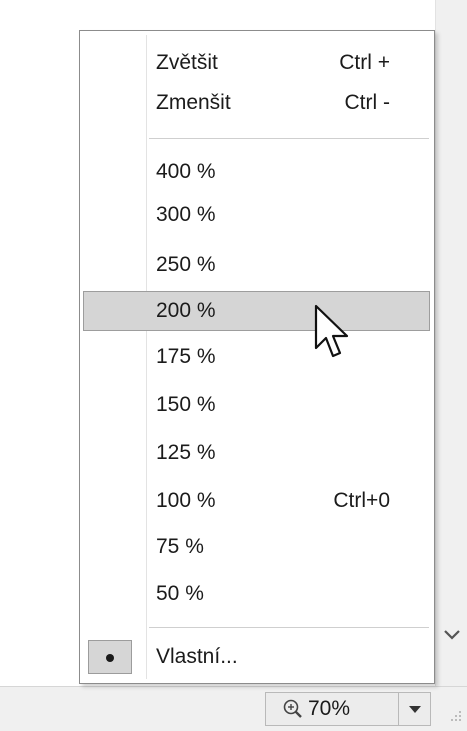 The width and height of the screenshot is (467, 731). I want to click on menu-item-zoom-400: 400 %, so click(256, 172).